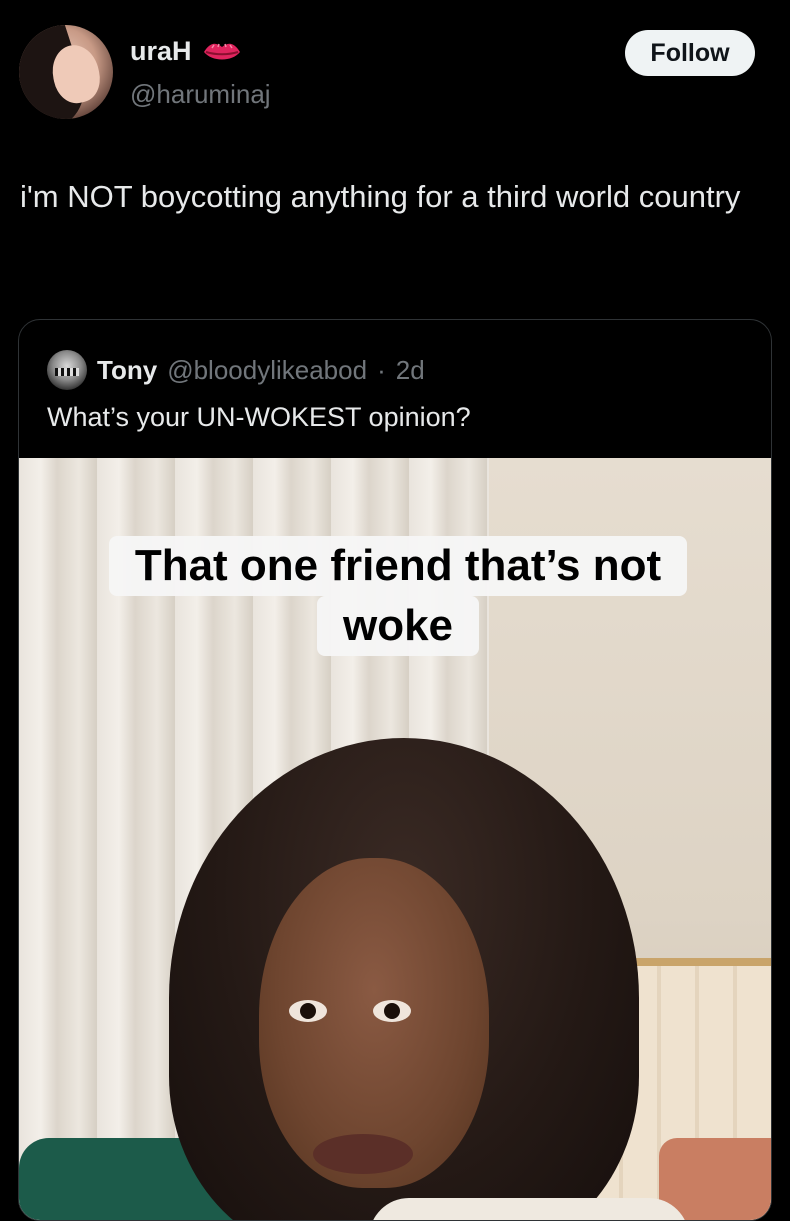  Describe the element at coordinates (392, 1011) in the screenshot. I see `person-right-eye` at that location.